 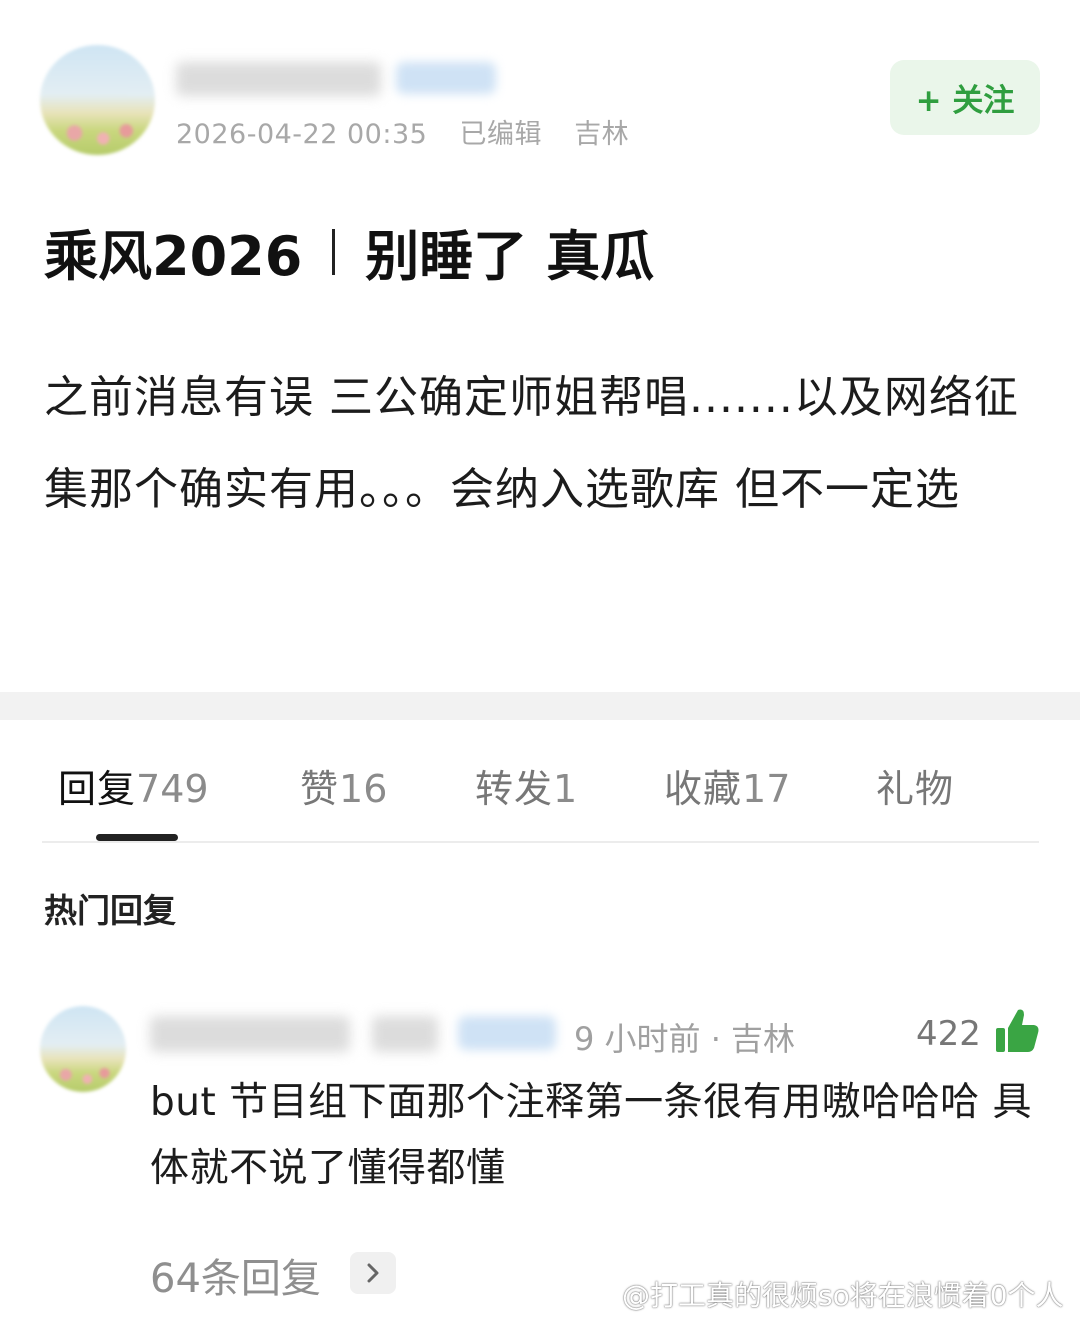 What do you see at coordinates (965, 101) in the screenshot?
I see `follow-button-label: + 关注` at bounding box center [965, 101].